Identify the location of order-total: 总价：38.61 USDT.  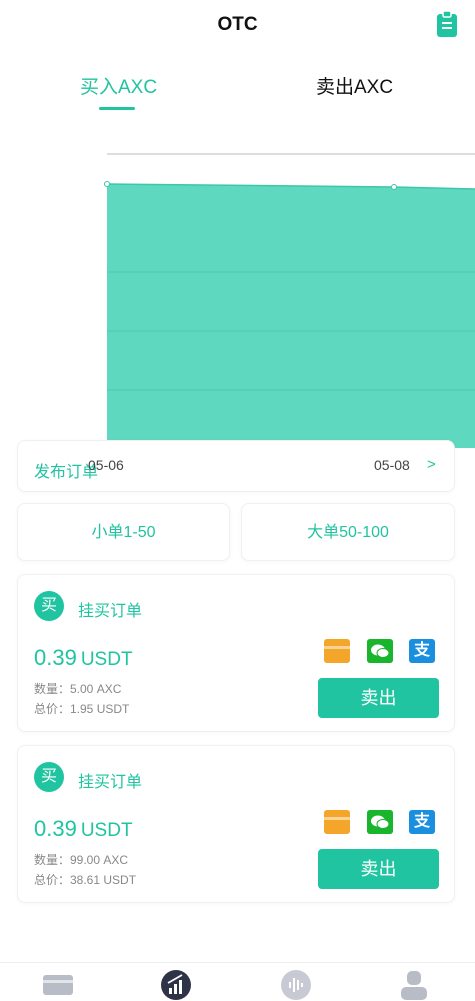
(85, 880).